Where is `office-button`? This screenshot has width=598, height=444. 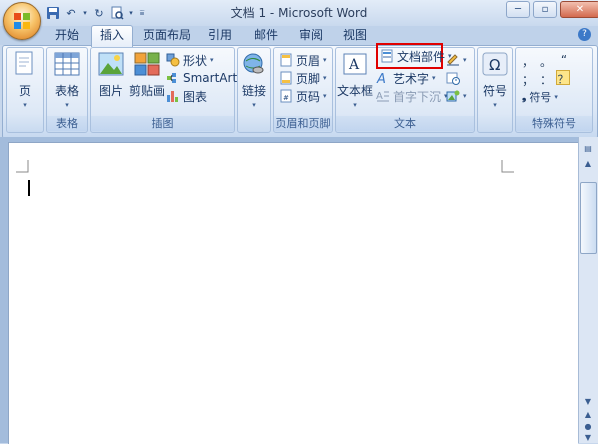
office-button is located at coordinates (22, 21).